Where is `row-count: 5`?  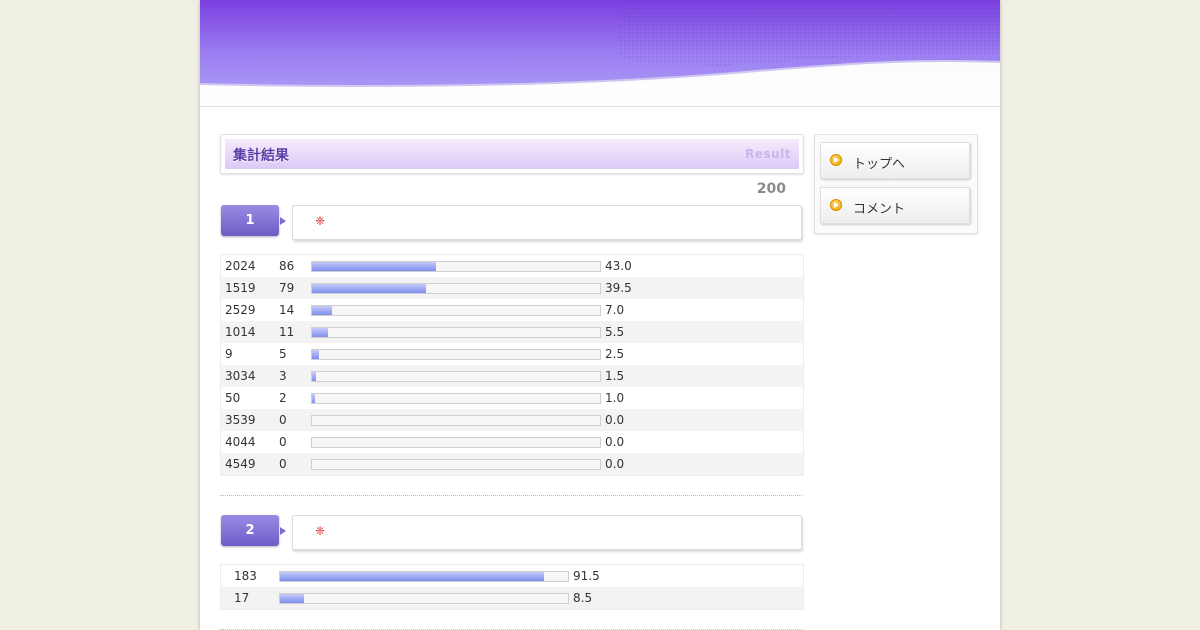 row-count: 5 is located at coordinates (283, 354).